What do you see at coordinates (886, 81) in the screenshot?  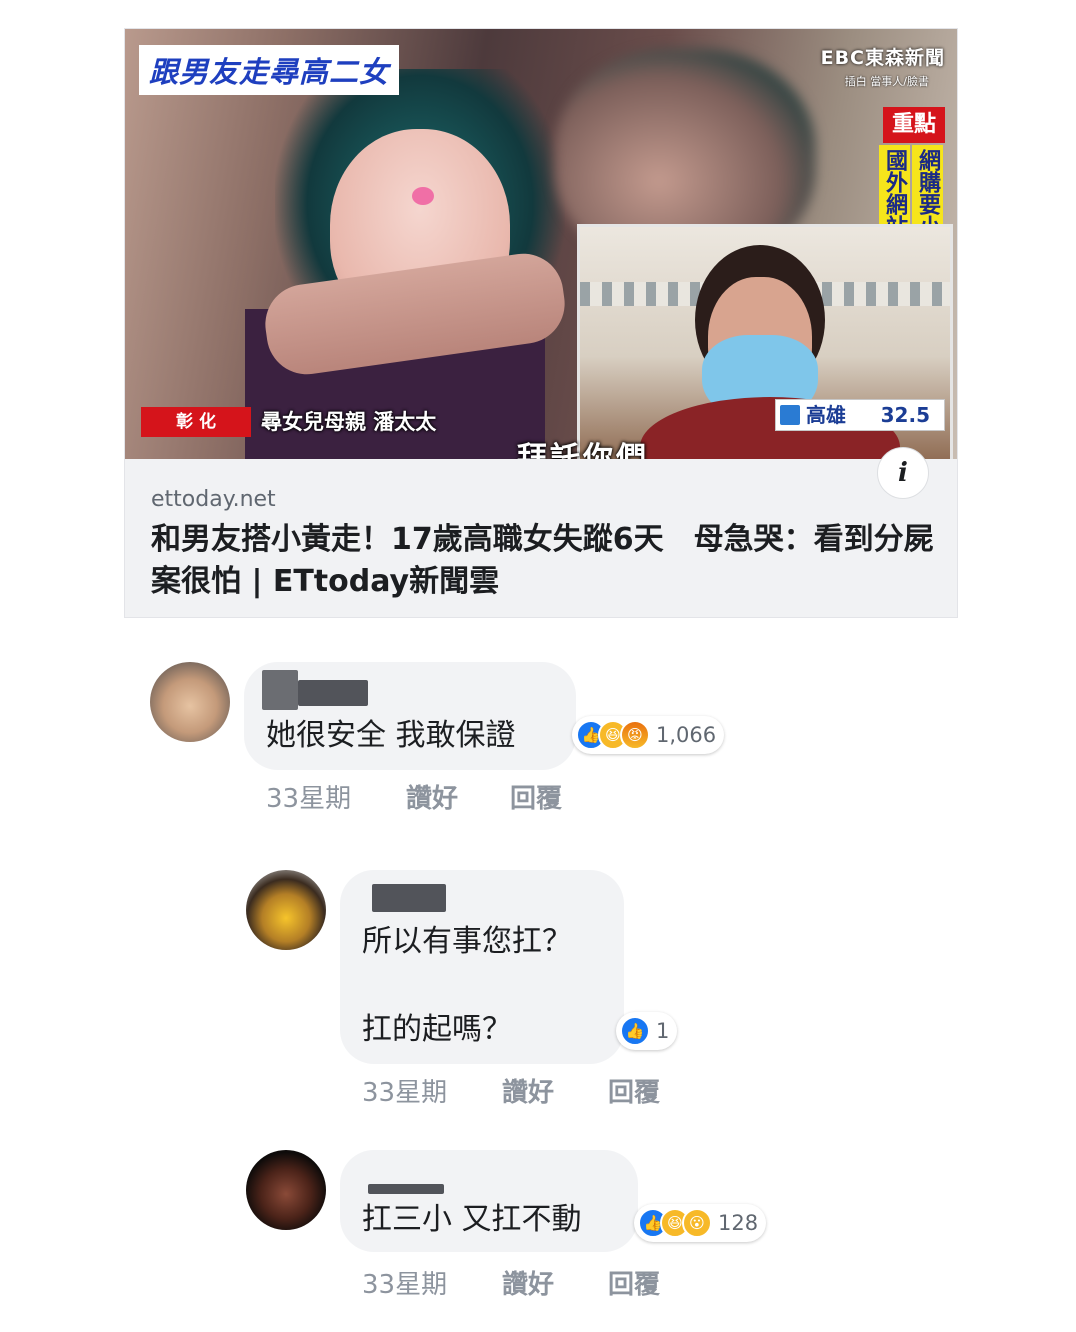 I see `channel-logo-sub: 插白 當事人/臉書` at bounding box center [886, 81].